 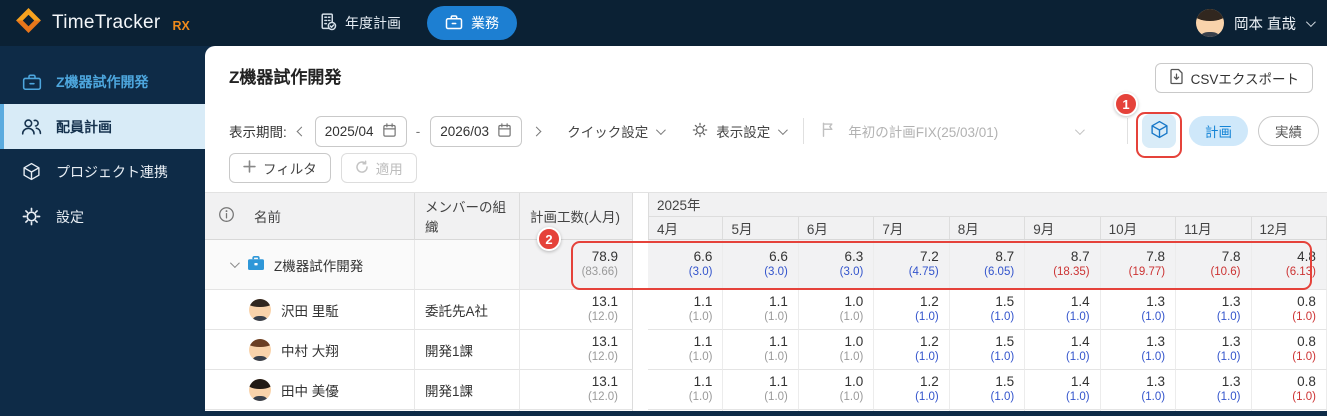 I want to click on nav-work: 業務, so click(x=472, y=23).